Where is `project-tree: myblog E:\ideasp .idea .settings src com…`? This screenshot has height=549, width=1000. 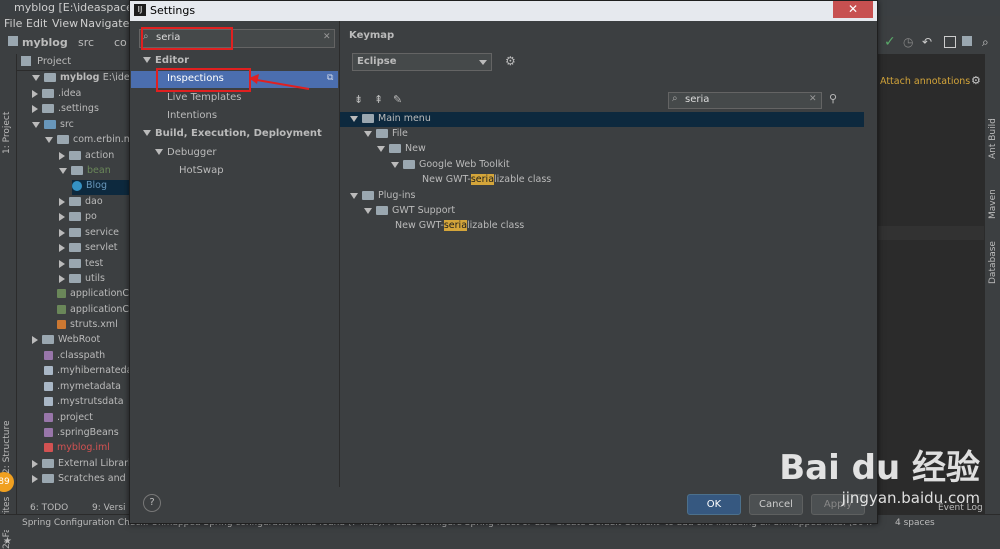
project-tree: myblog E:\ideasp .idea .settings src com… is located at coordinates (73, 282).